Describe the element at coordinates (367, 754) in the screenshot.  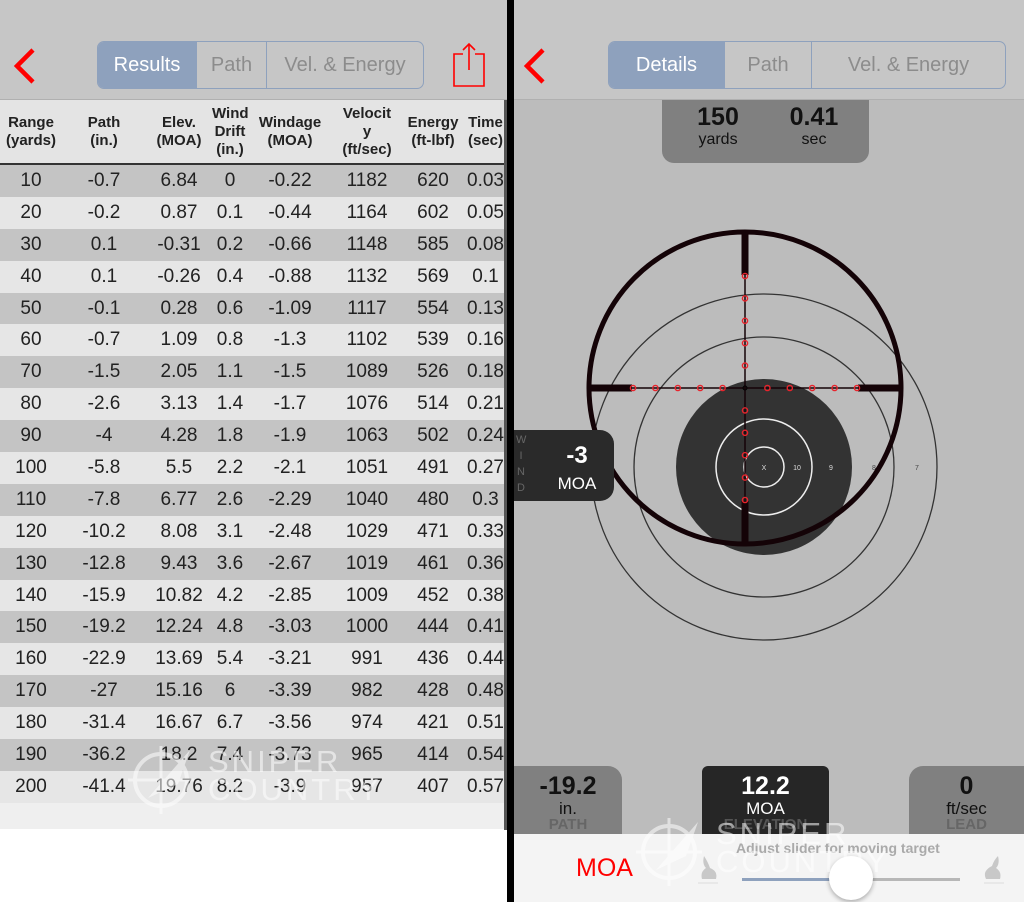
I see `table-cell: 965` at that location.